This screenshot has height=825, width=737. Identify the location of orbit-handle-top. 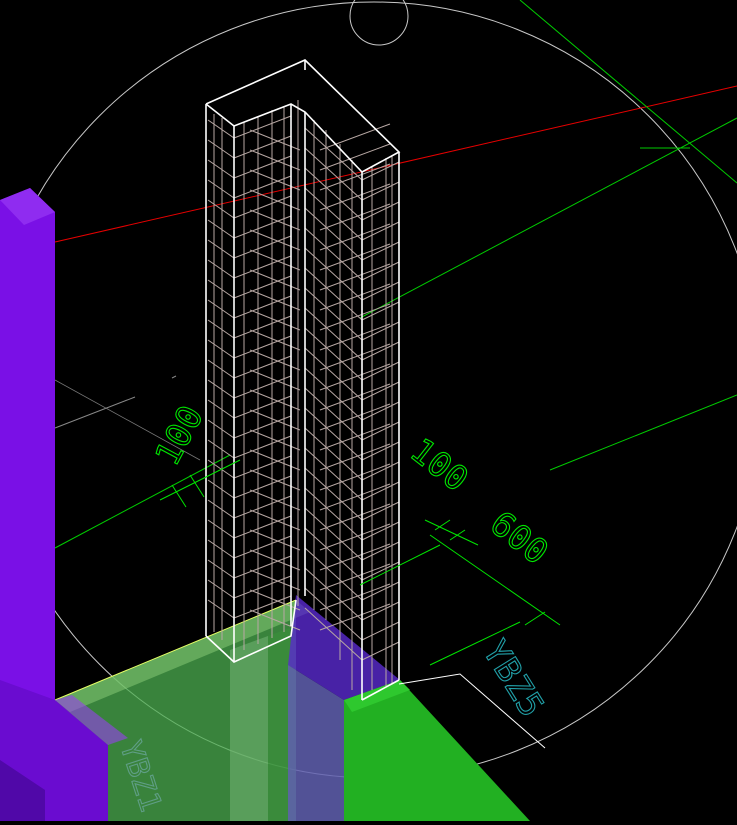
(379, 23).